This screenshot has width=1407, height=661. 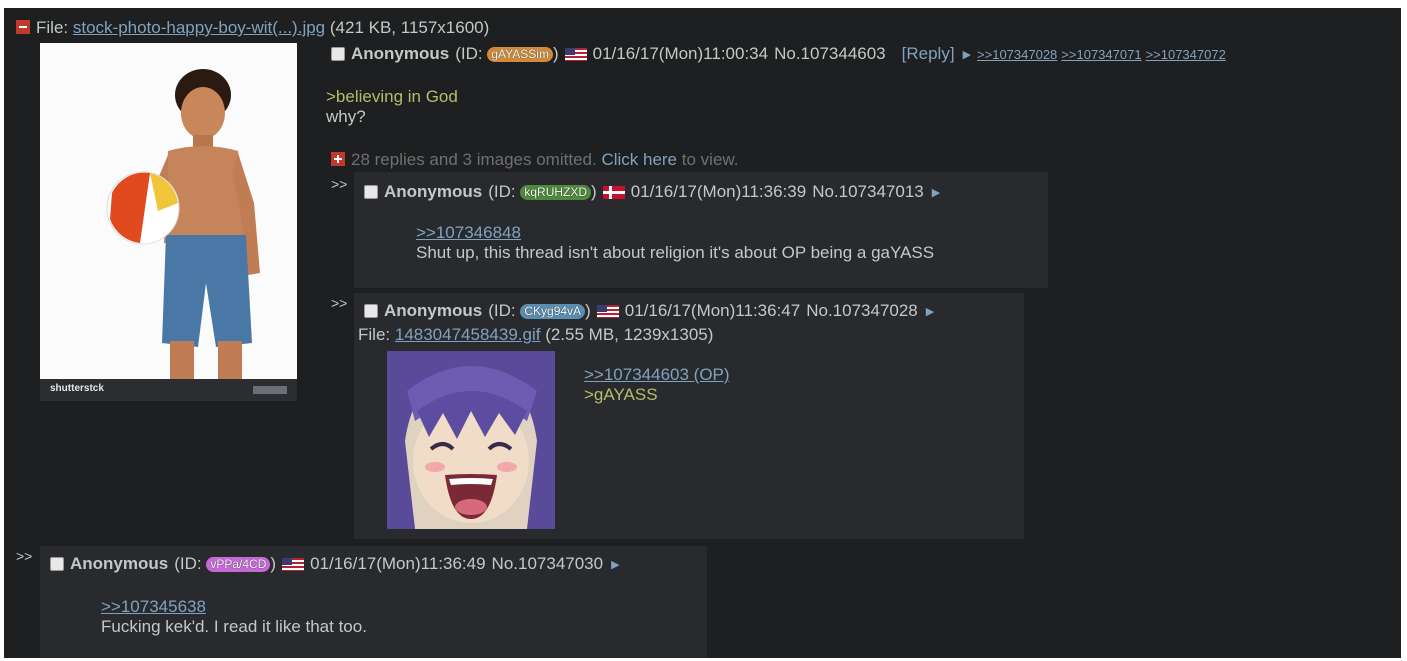 I want to click on backlink: >>107347028, so click(x=1017, y=54).